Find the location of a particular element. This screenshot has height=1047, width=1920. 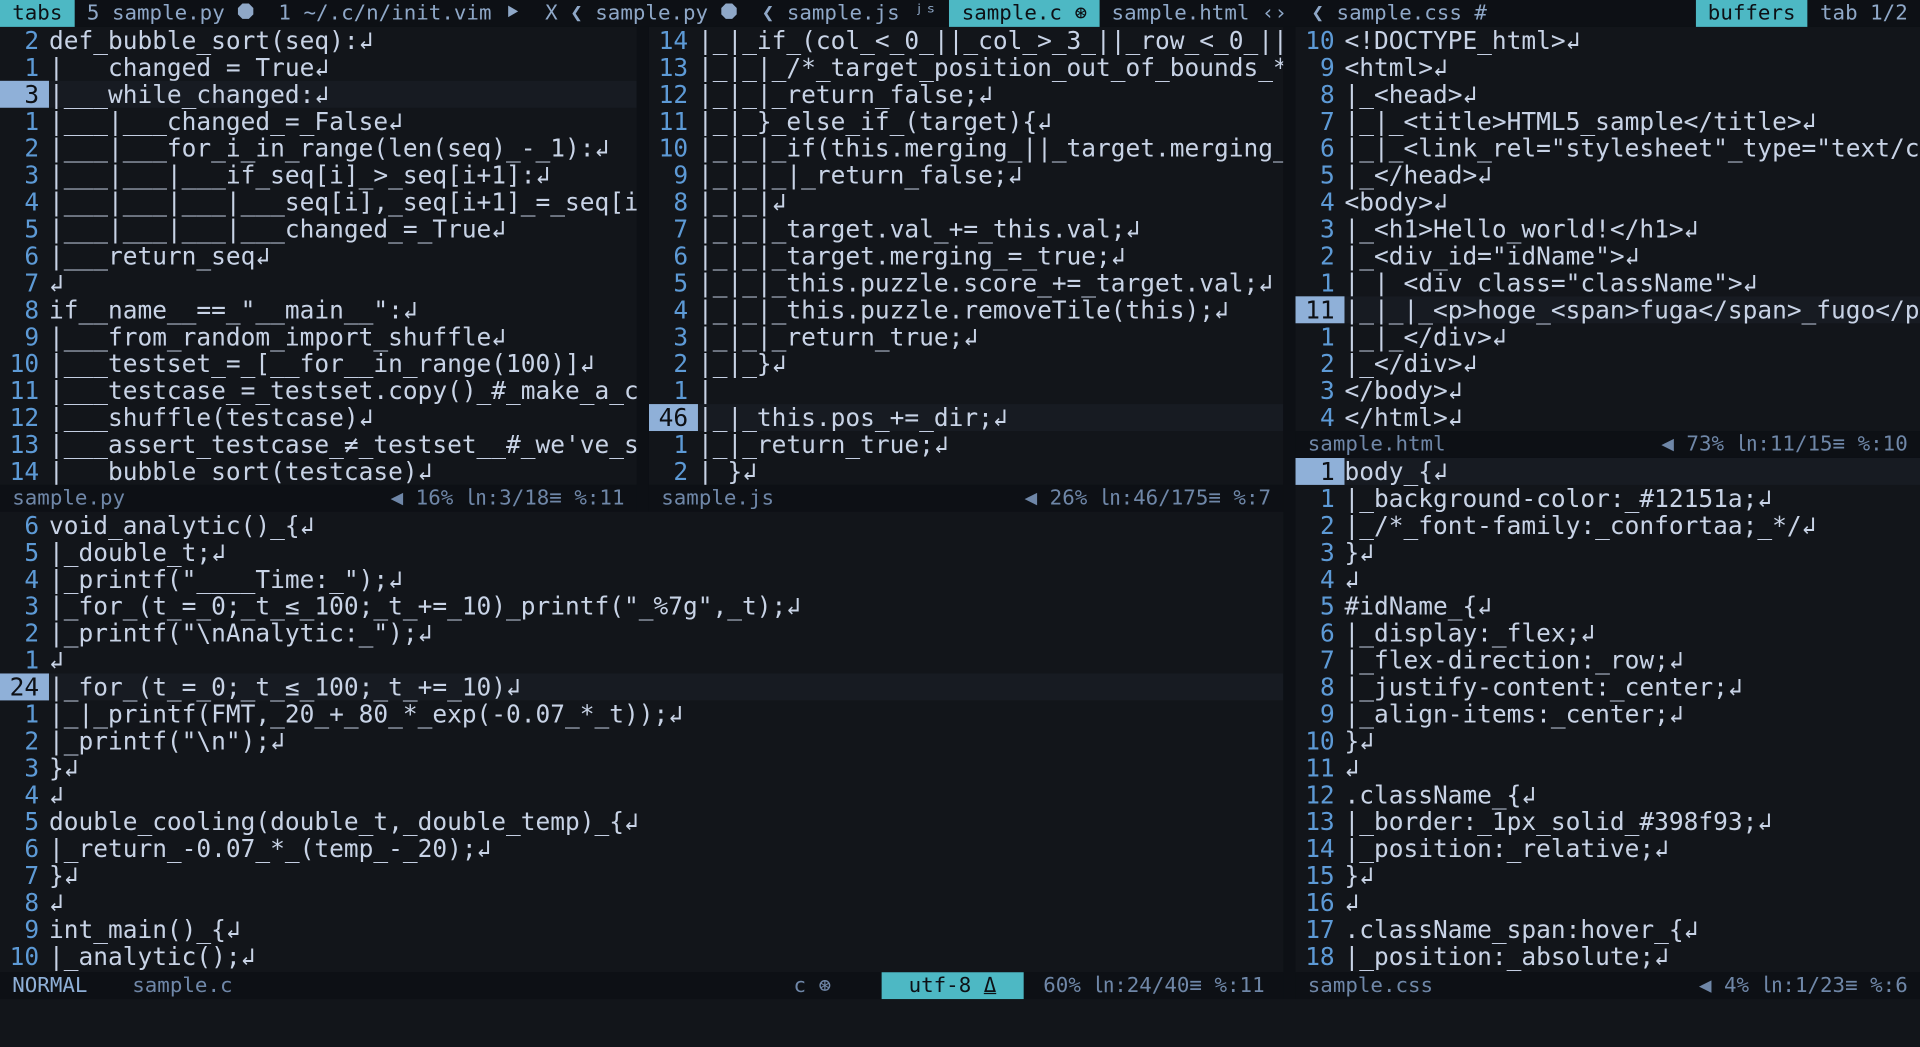

code-line: 5 |___|___|___|___changed_=_True↲ is located at coordinates (318, 229).